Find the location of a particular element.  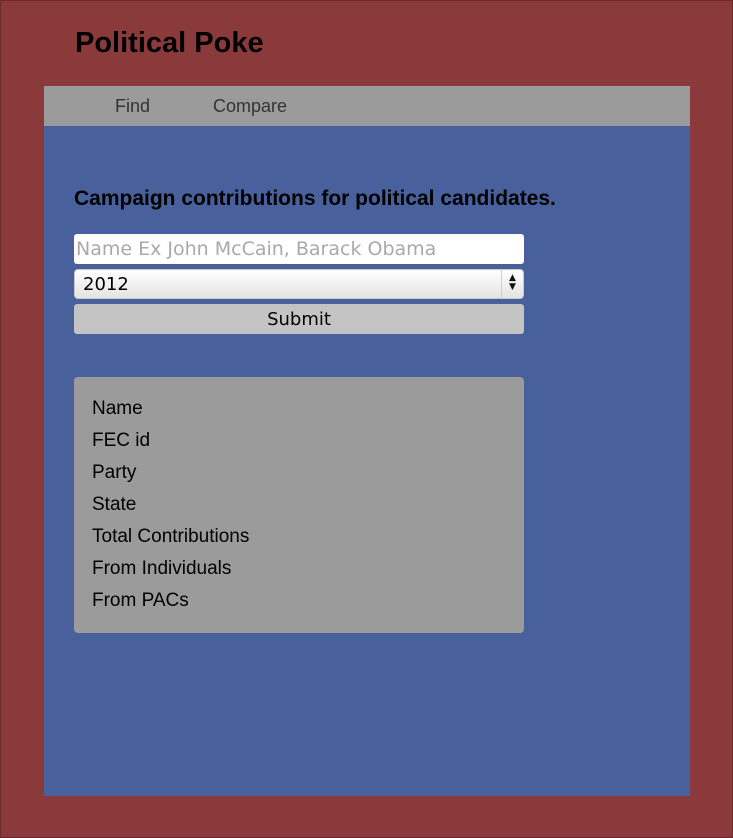

year-select: 2012 ▲ ▼ is located at coordinates (299, 284).